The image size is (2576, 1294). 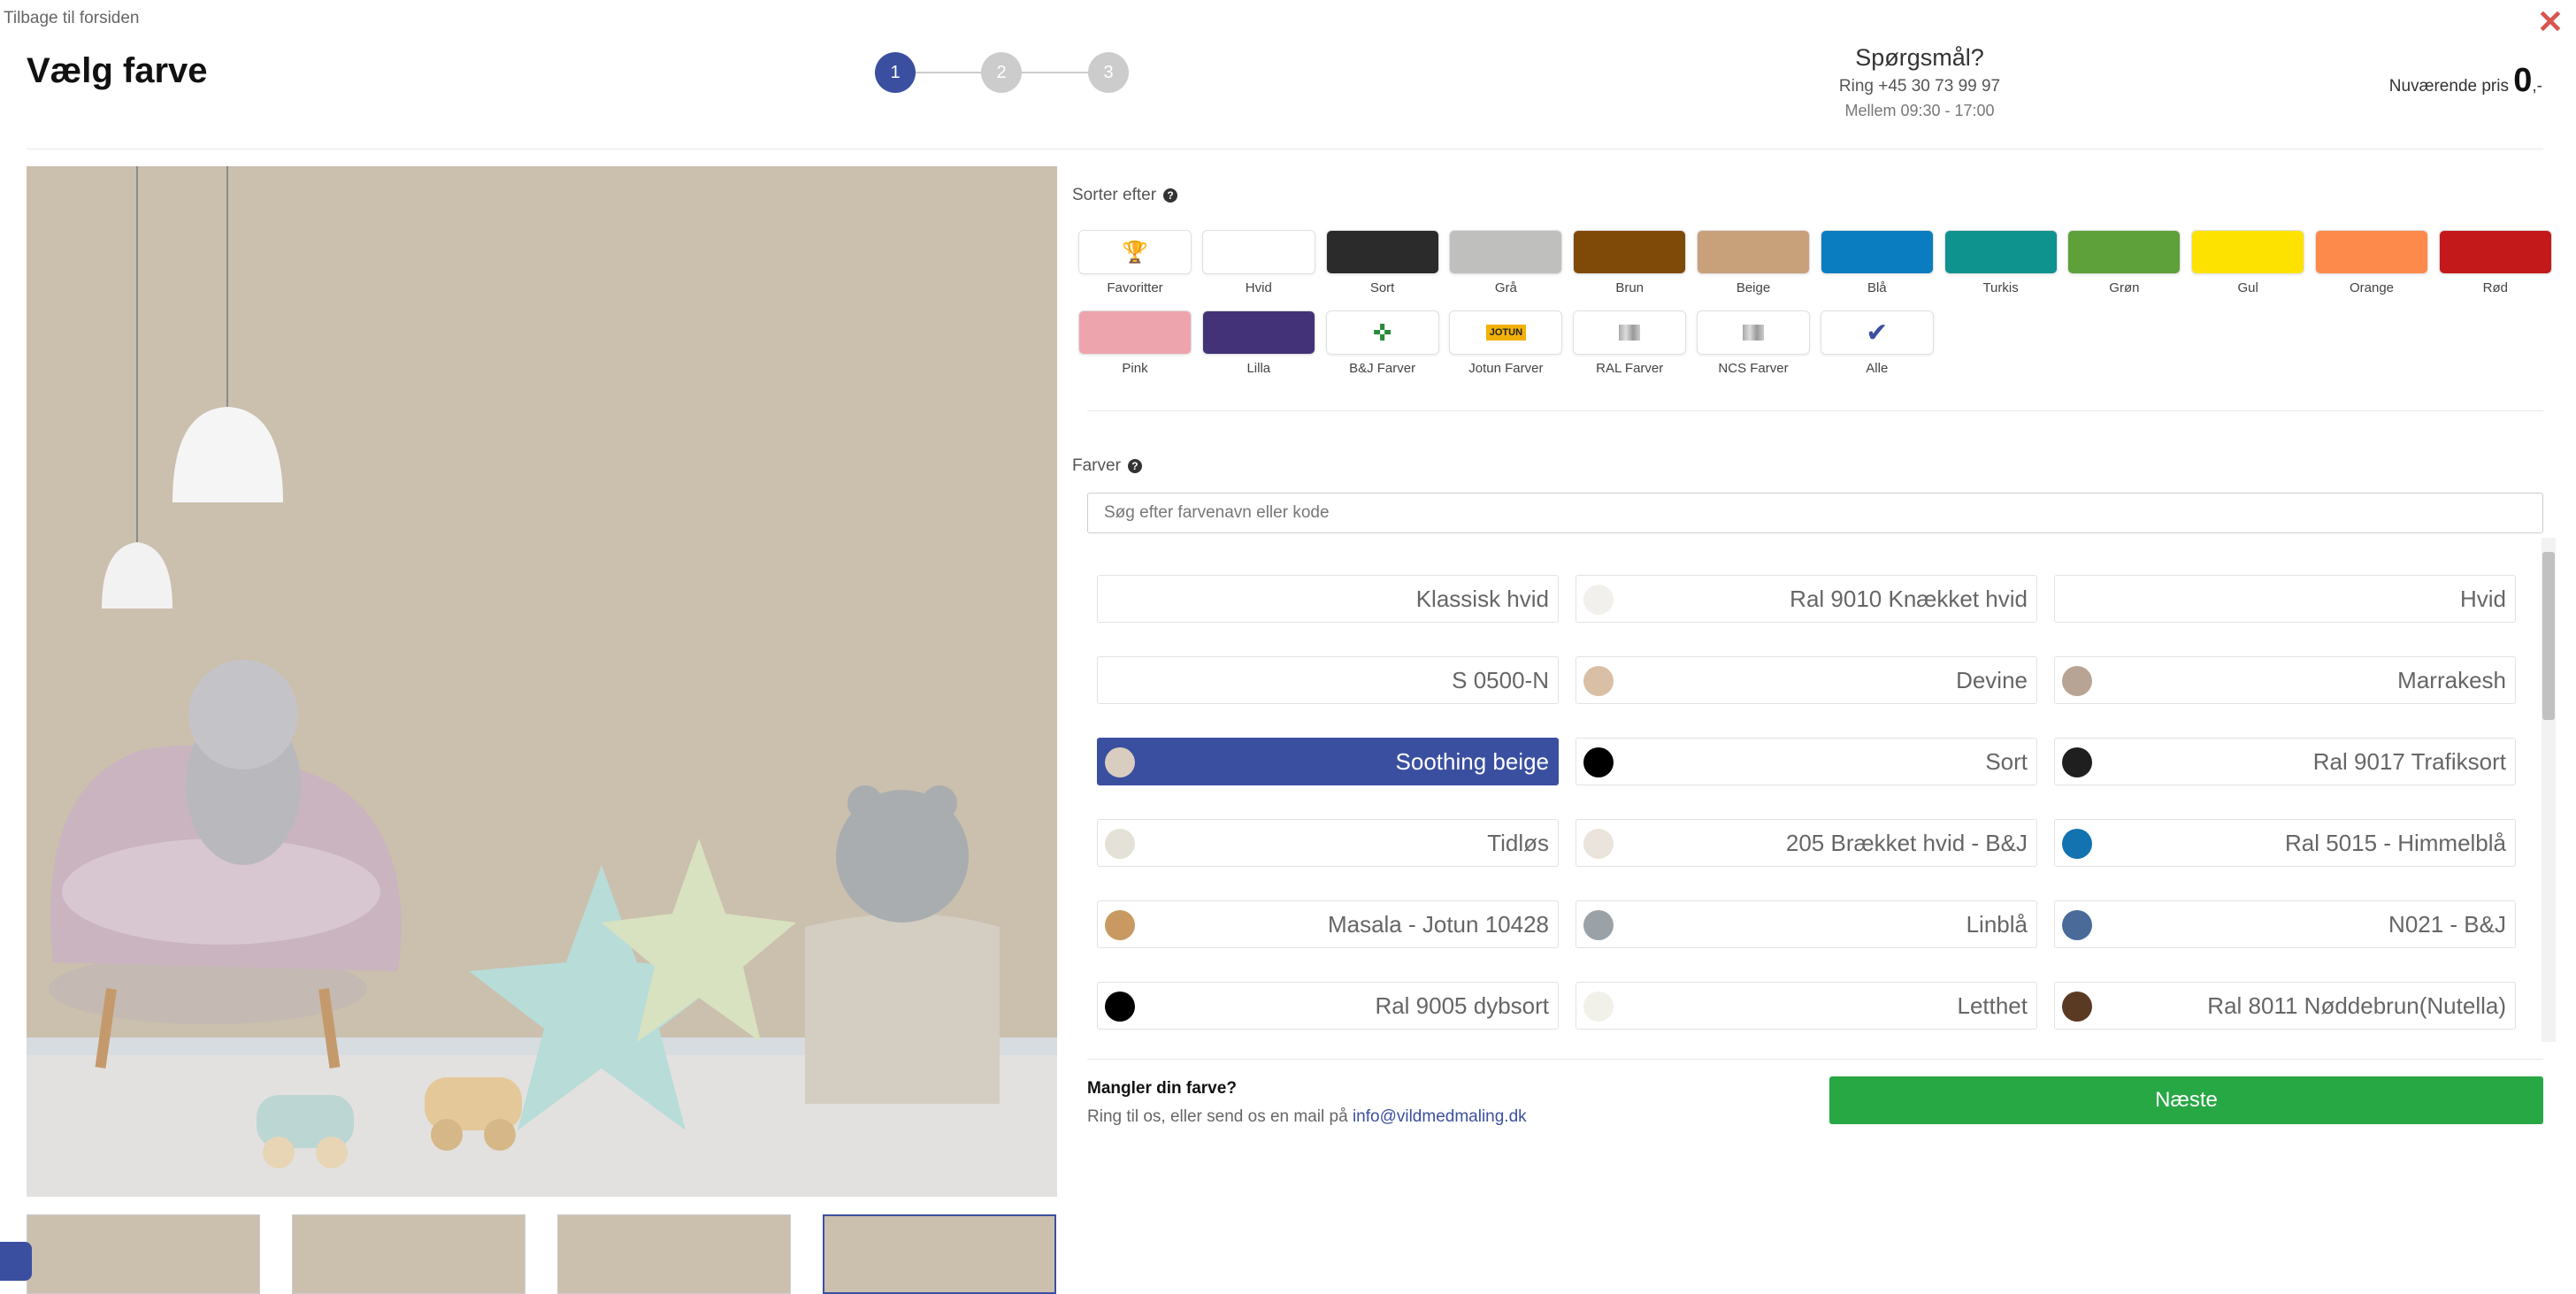 I want to click on color-option: Ral 5015 - Himmelblå, so click(x=2285, y=843).